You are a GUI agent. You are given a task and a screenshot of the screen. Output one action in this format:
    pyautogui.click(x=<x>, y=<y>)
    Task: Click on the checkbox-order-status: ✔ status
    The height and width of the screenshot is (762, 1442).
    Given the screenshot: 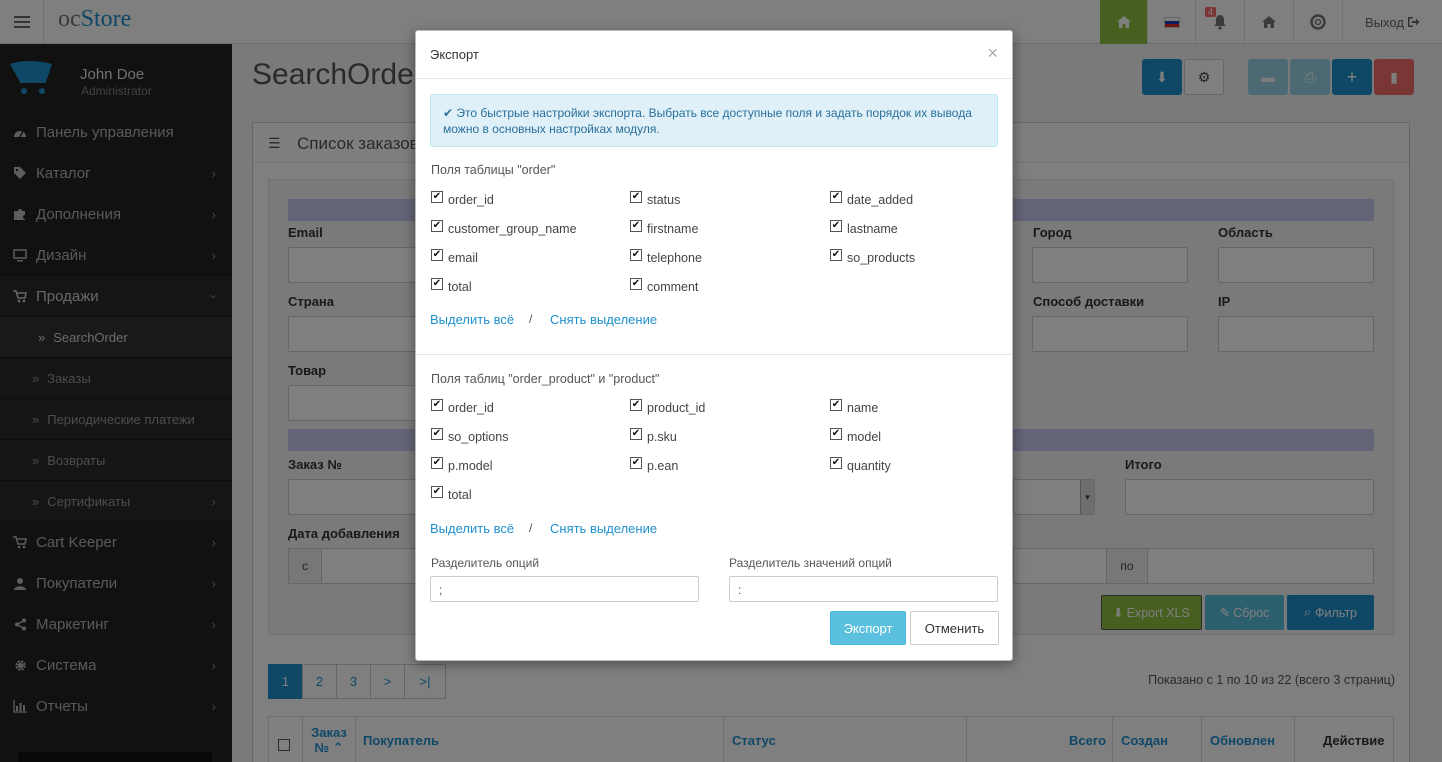 What is the action you would take?
    pyautogui.click(x=655, y=199)
    